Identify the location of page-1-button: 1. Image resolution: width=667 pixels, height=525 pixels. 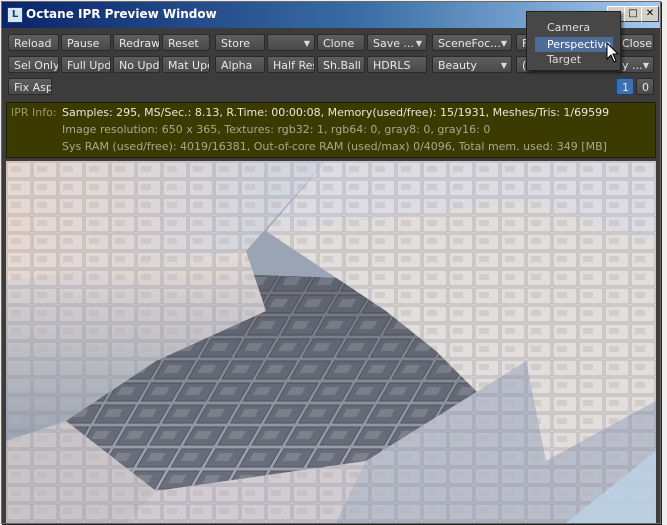
(625, 86).